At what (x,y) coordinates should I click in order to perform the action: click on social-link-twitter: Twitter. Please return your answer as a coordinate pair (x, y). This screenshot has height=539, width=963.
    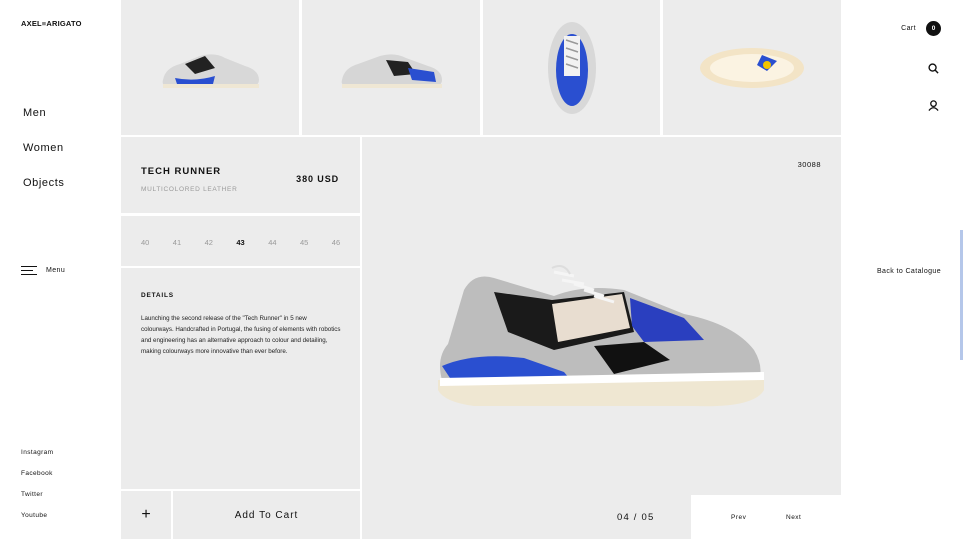
    Looking at the image, I should click on (37, 501).